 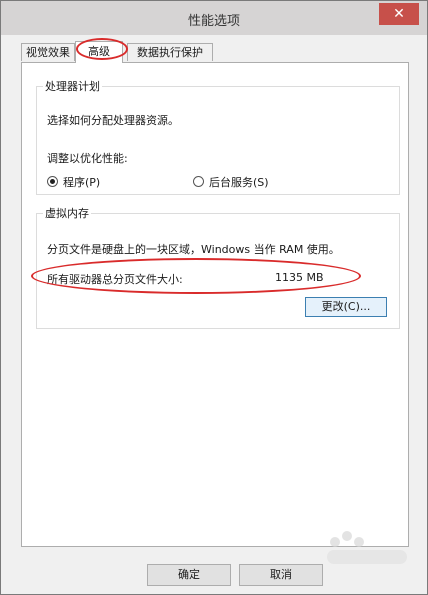 I want to click on window-title: 性能选项, so click(x=213, y=21).